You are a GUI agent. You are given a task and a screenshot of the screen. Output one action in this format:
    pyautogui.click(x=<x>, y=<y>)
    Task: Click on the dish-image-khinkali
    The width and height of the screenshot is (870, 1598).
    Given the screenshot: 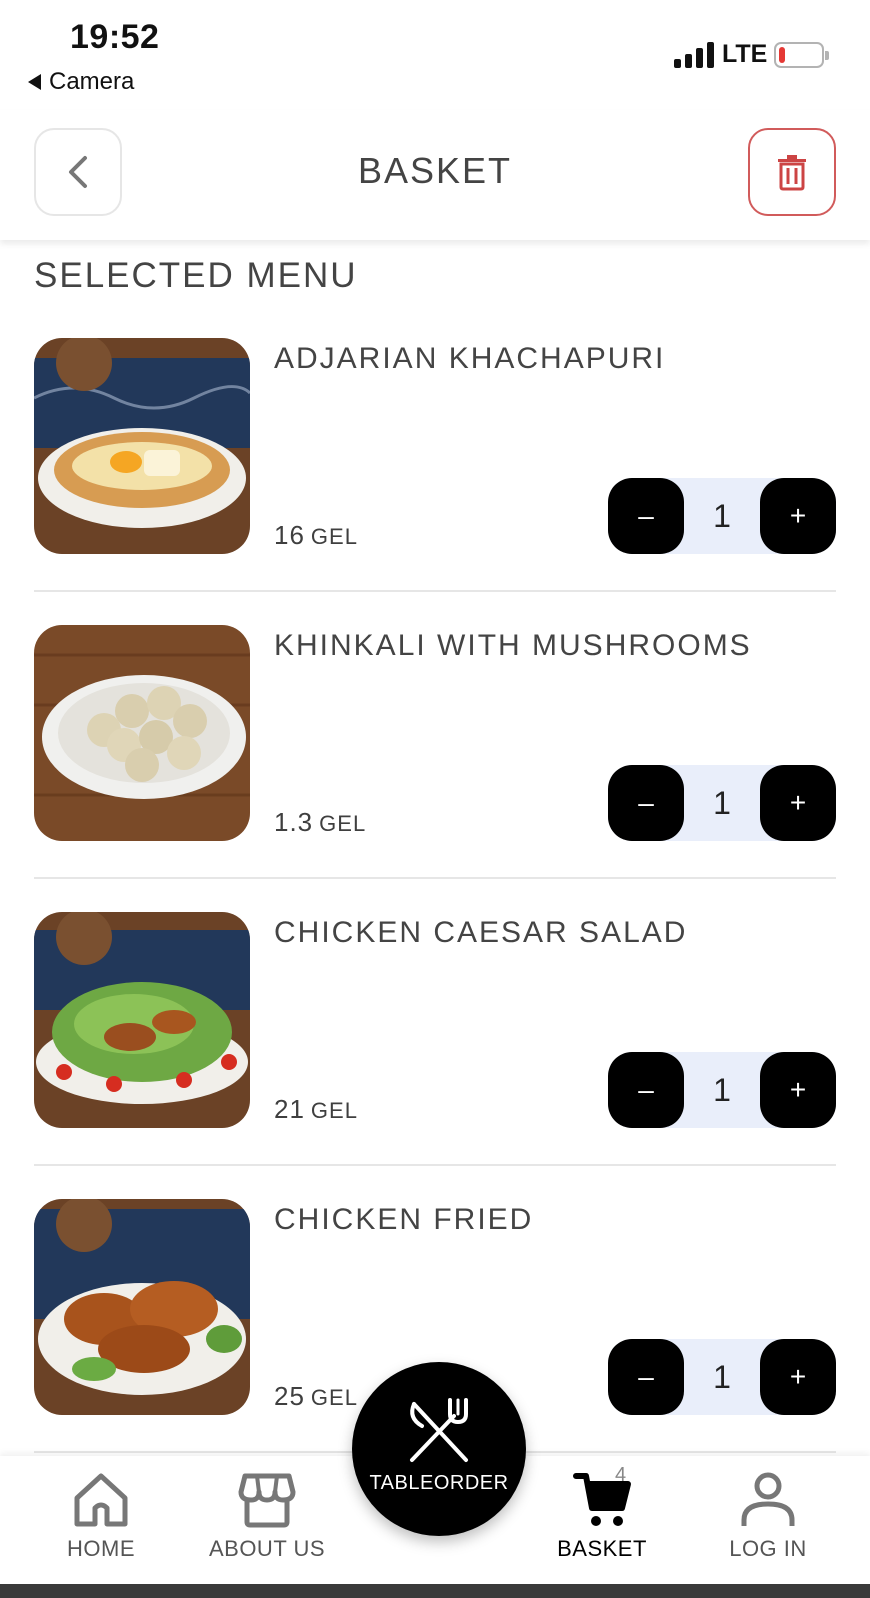 What is the action you would take?
    pyautogui.click(x=142, y=733)
    